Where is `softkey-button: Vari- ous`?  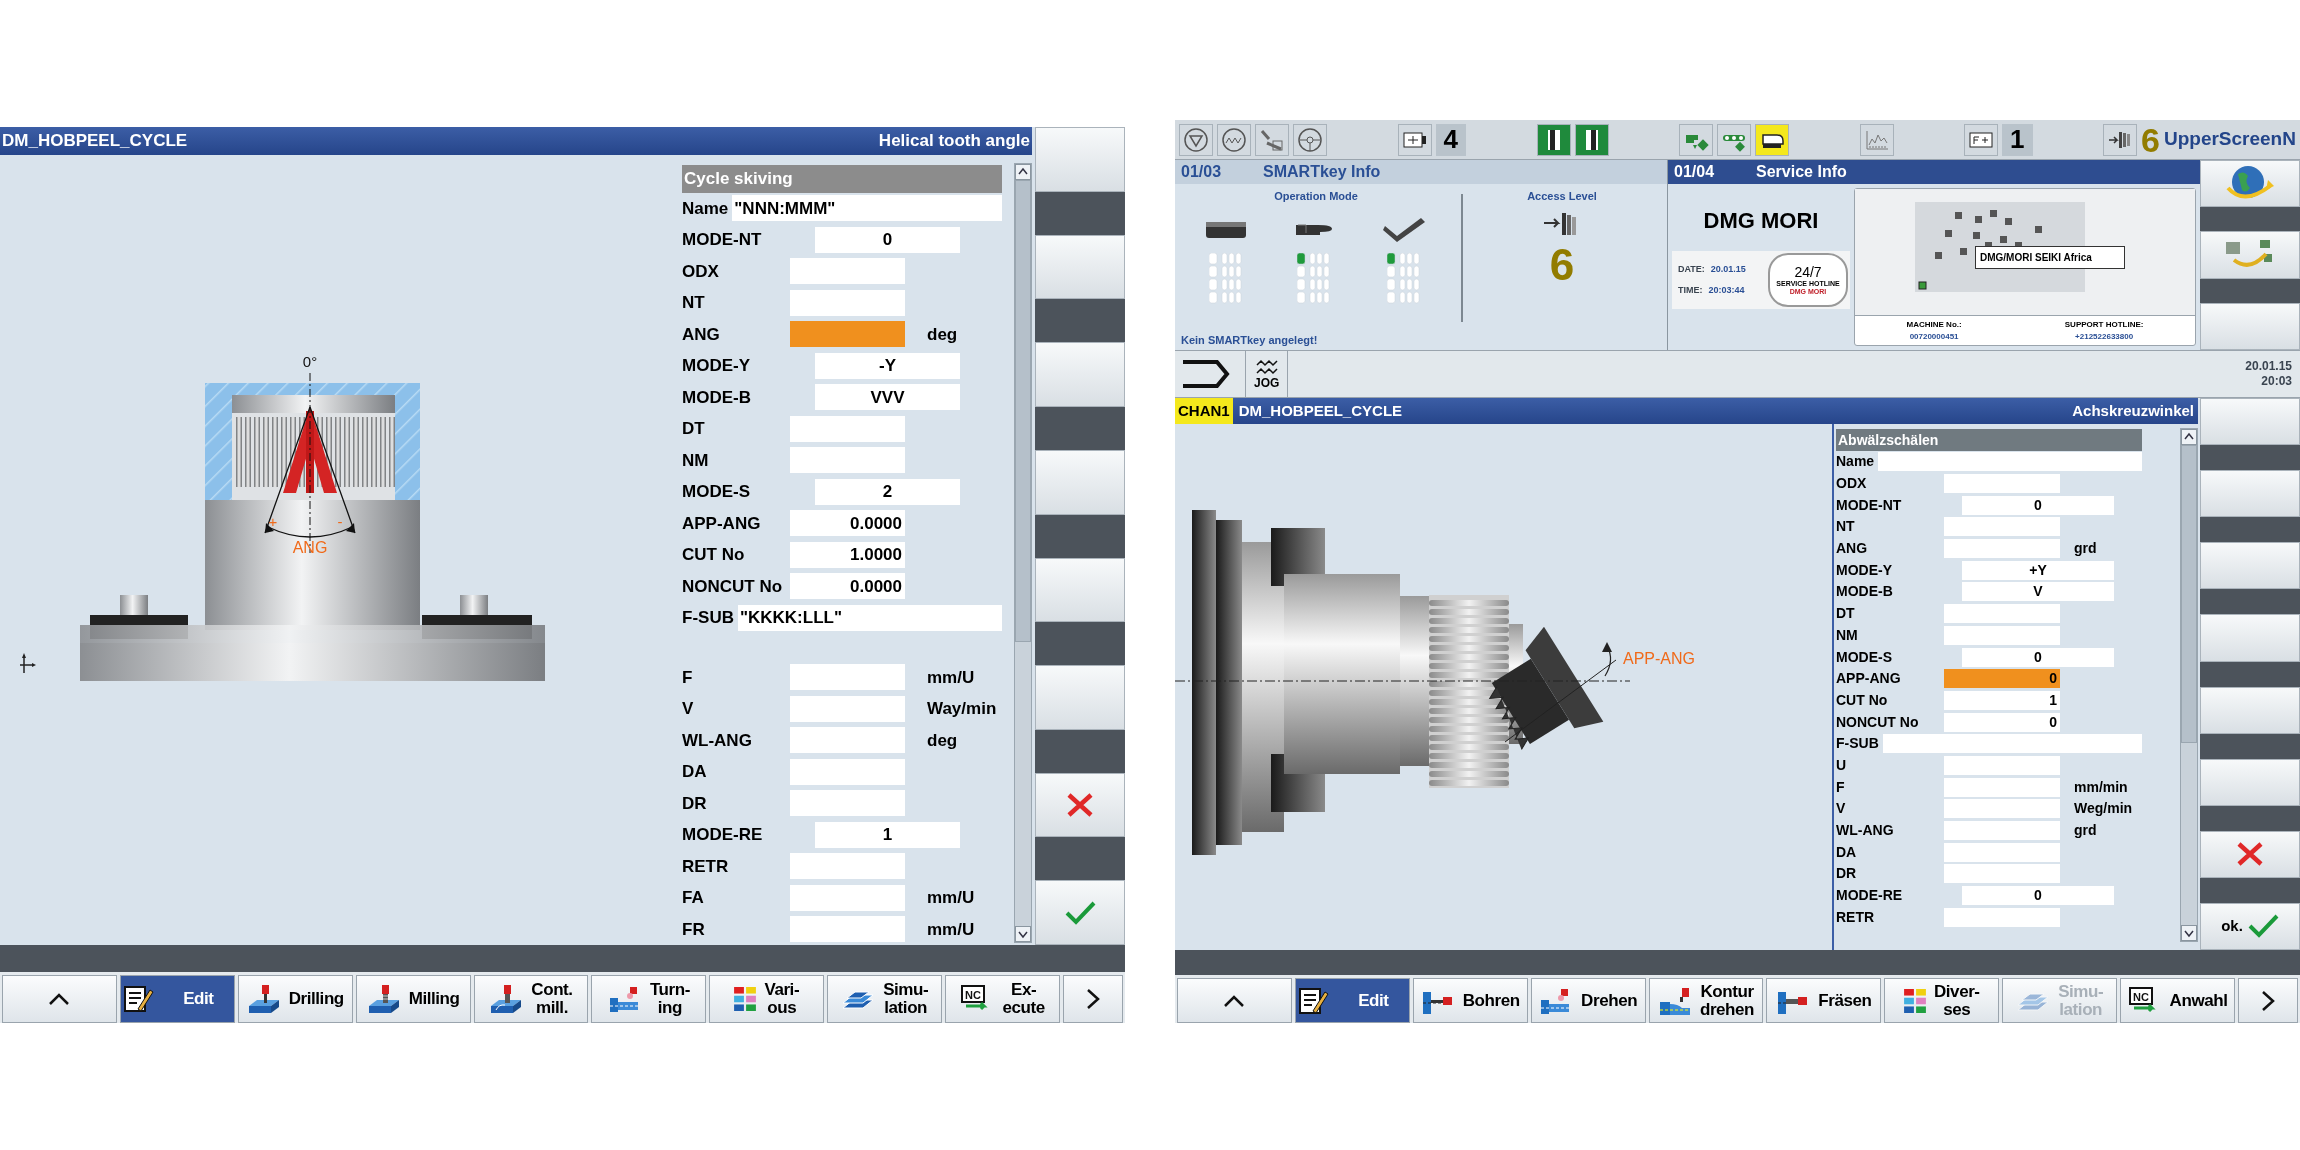 softkey-button: Vari- ous is located at coordinates (767, 999).